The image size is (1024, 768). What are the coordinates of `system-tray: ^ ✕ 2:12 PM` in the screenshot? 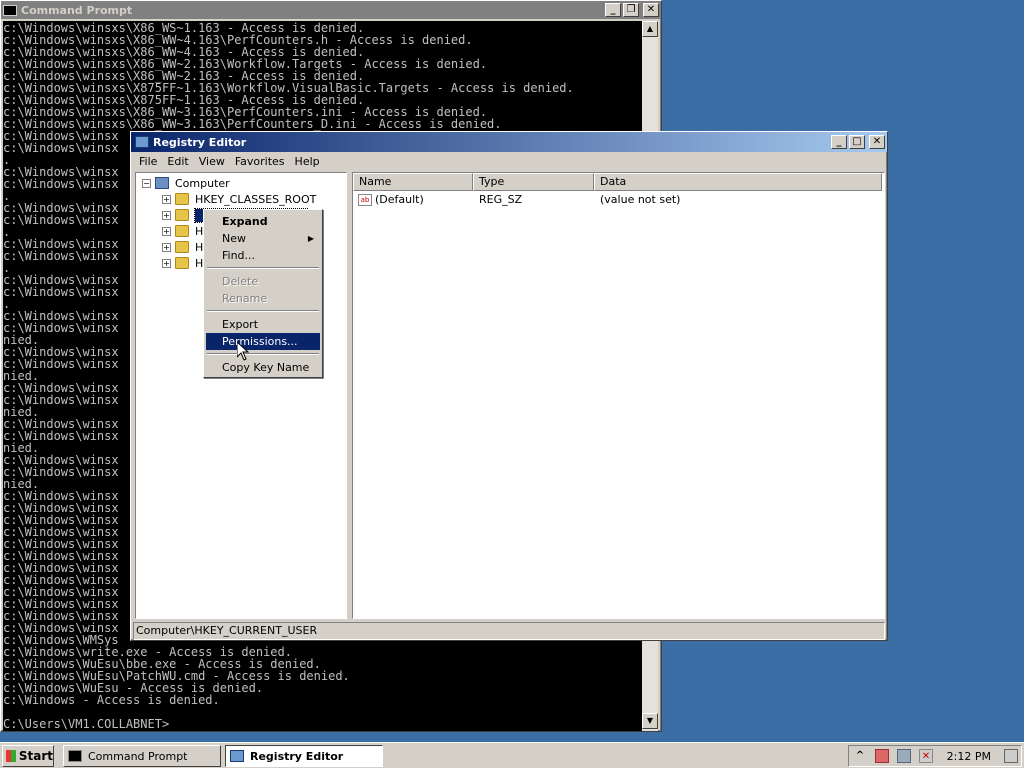 It's located at (935, 756).